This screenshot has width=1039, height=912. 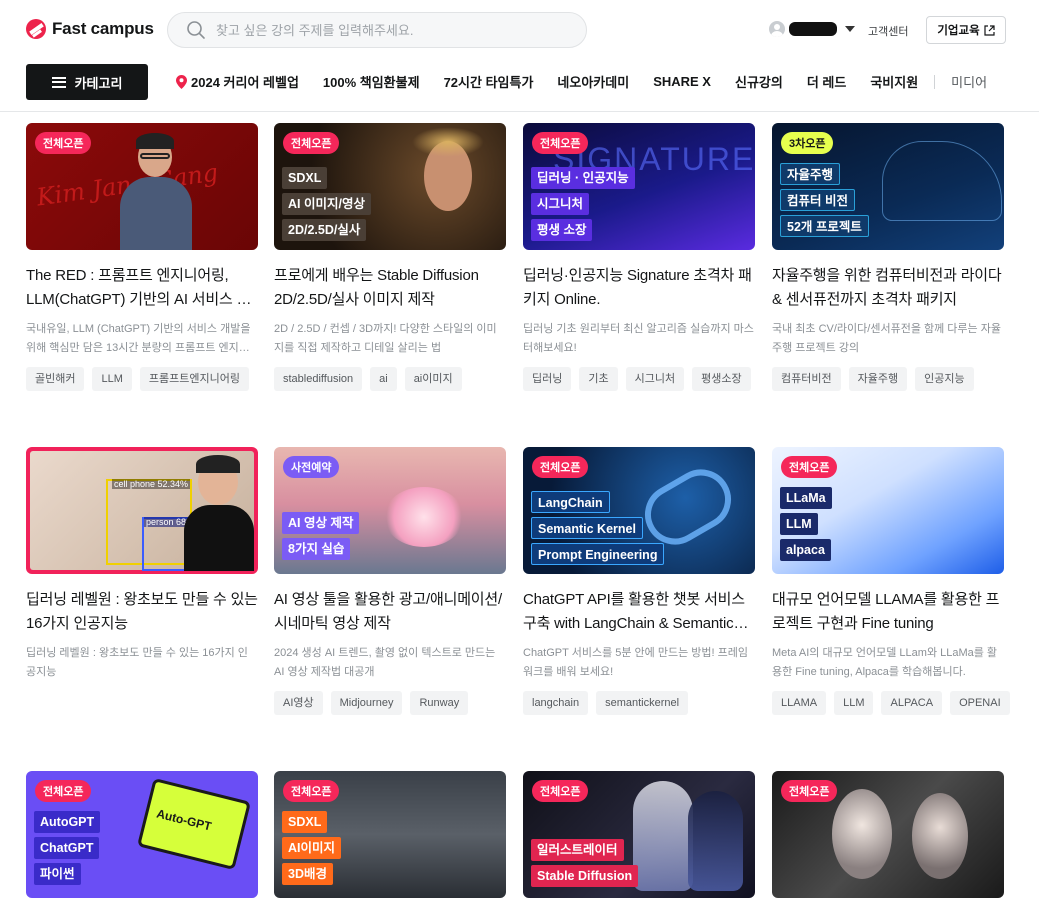 I want to click on course-card: Auto-GPT 전체오픈 AutoGPT ChatGPT 파이썬, so click(x=142, y=834).